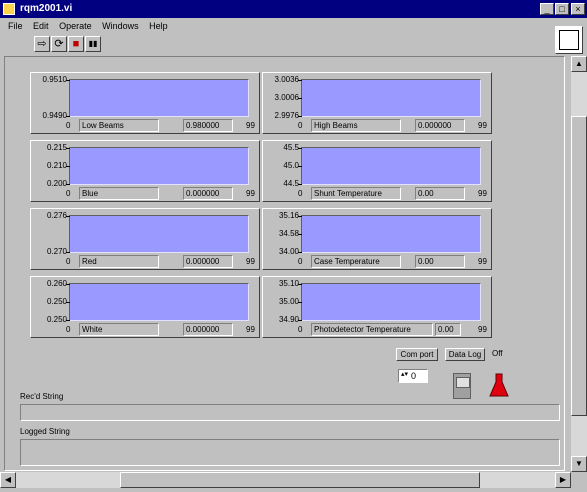 This screenshot has width=587, height=492. Describe the element at coordinates (76, 44) in the screenshot. I see `abort-button: ■` at that location.